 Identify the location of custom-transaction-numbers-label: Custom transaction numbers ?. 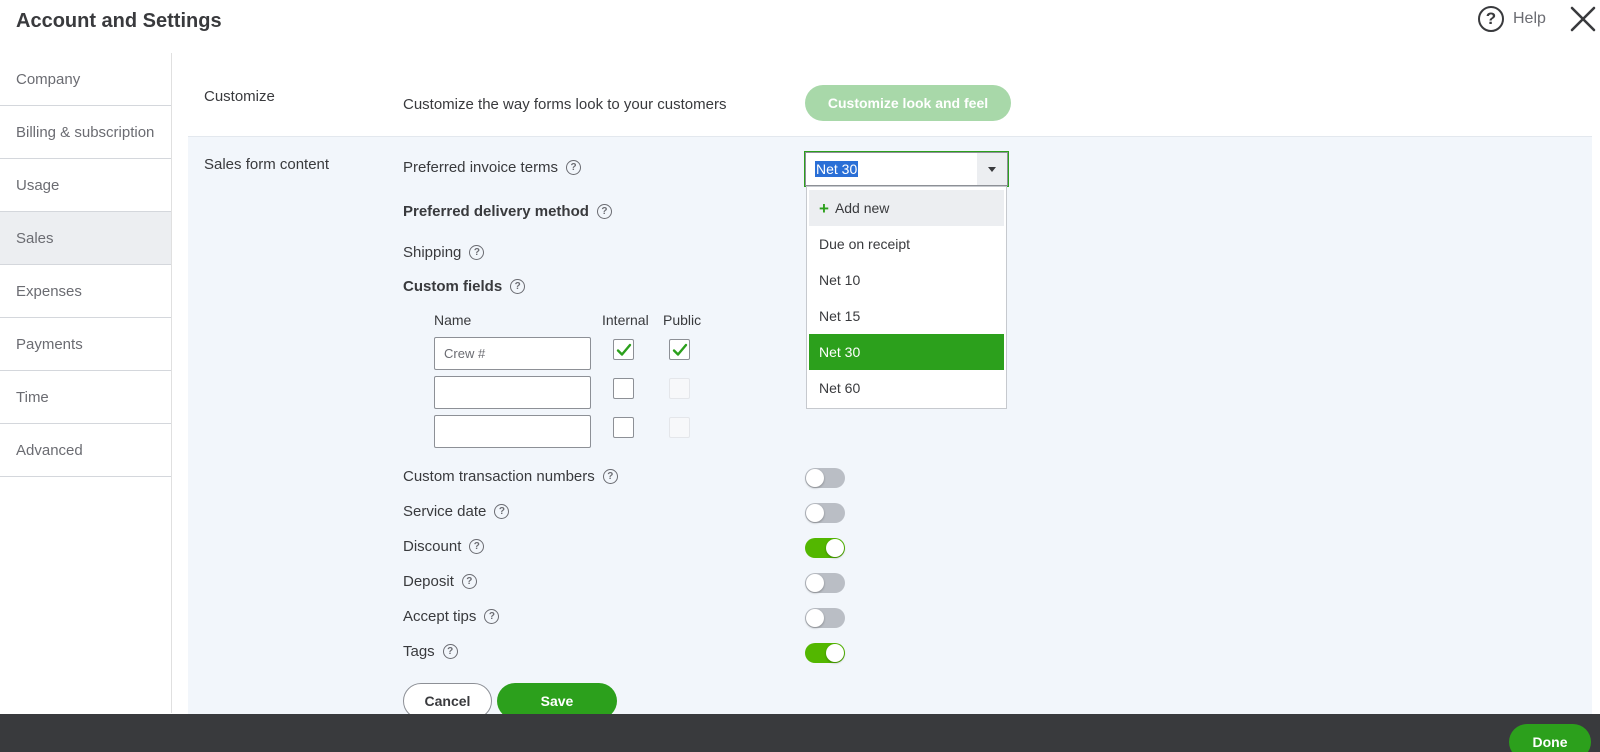
(510, 476).